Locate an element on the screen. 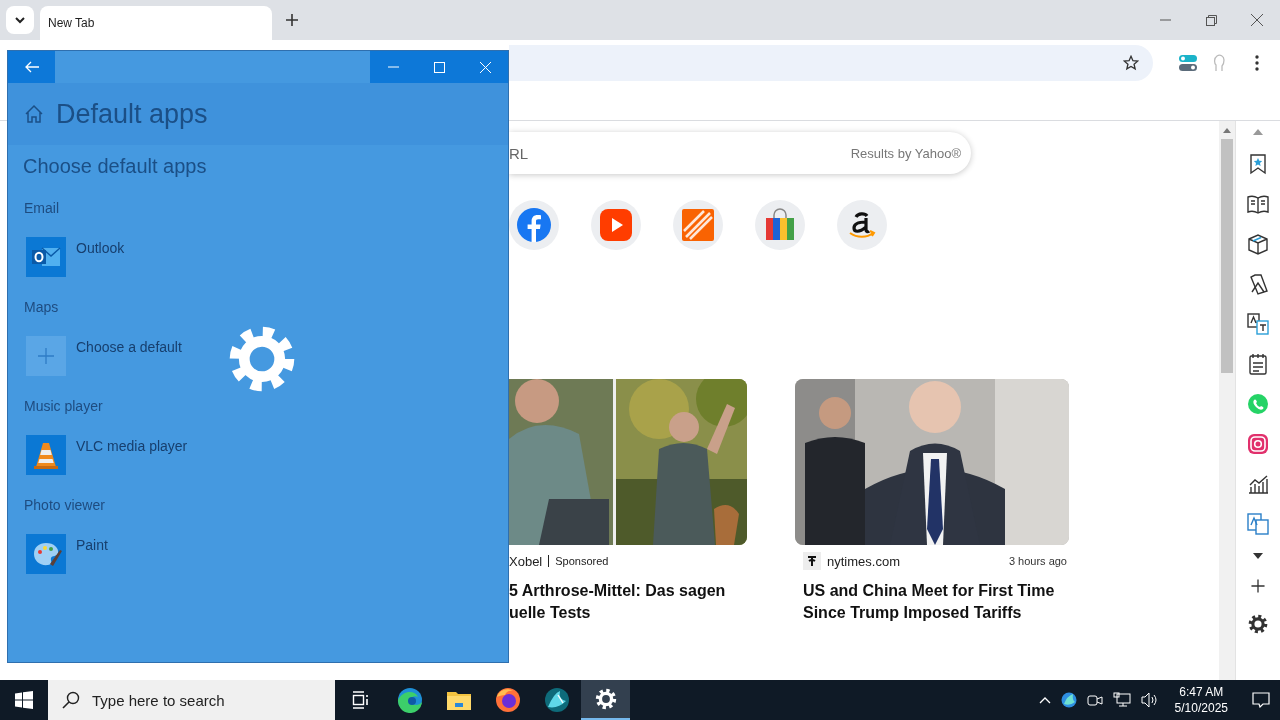  app-picker: Choose a default is located at coordinates (104, 356).